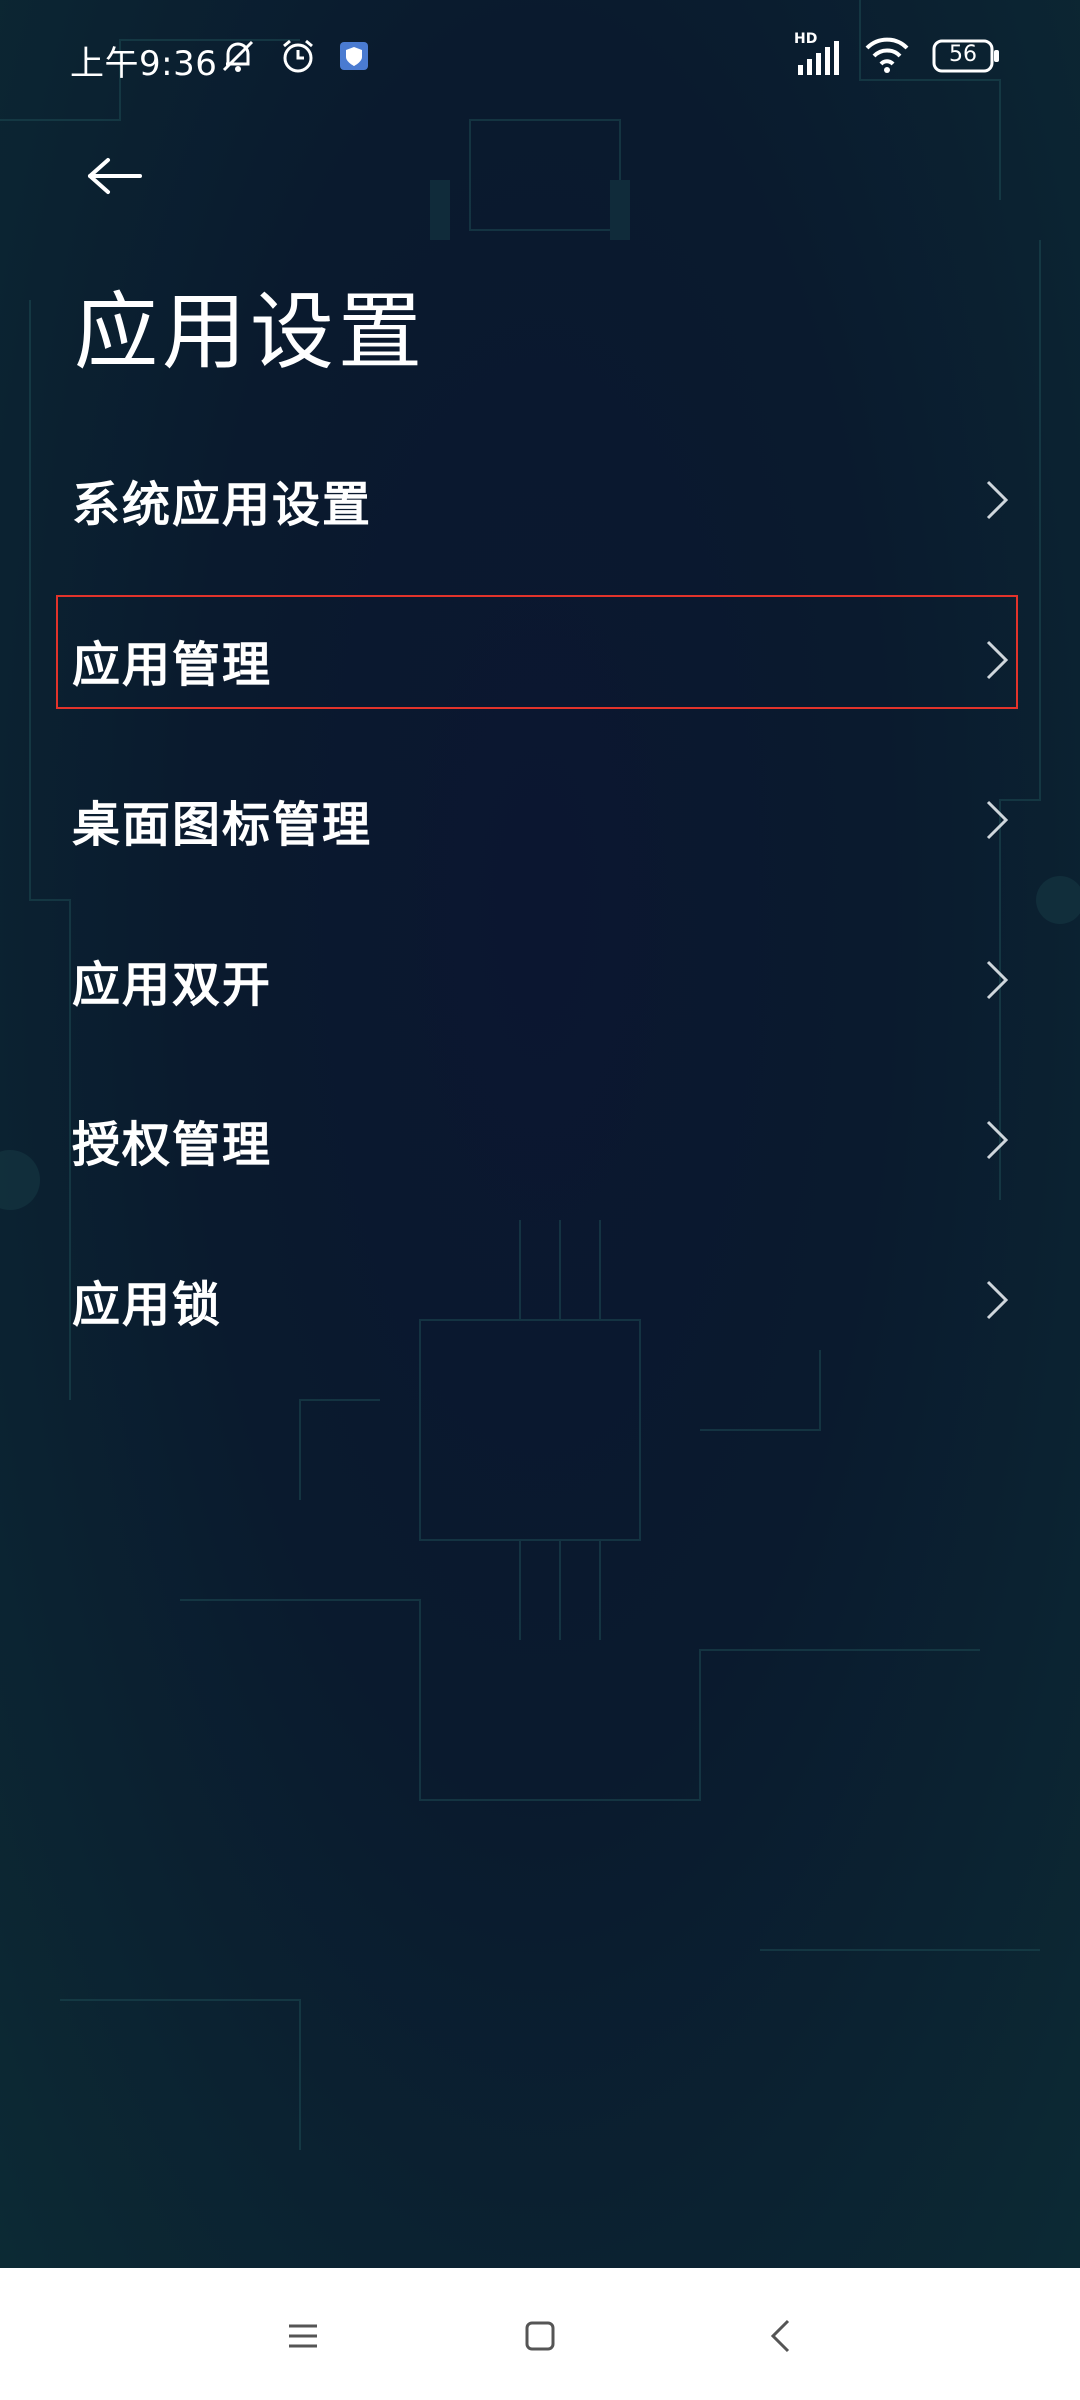 The image size is (1080, 2400). Describe the element at coordinates (963, 54) in the screenshot. I see `battery-level: 56` at that location.